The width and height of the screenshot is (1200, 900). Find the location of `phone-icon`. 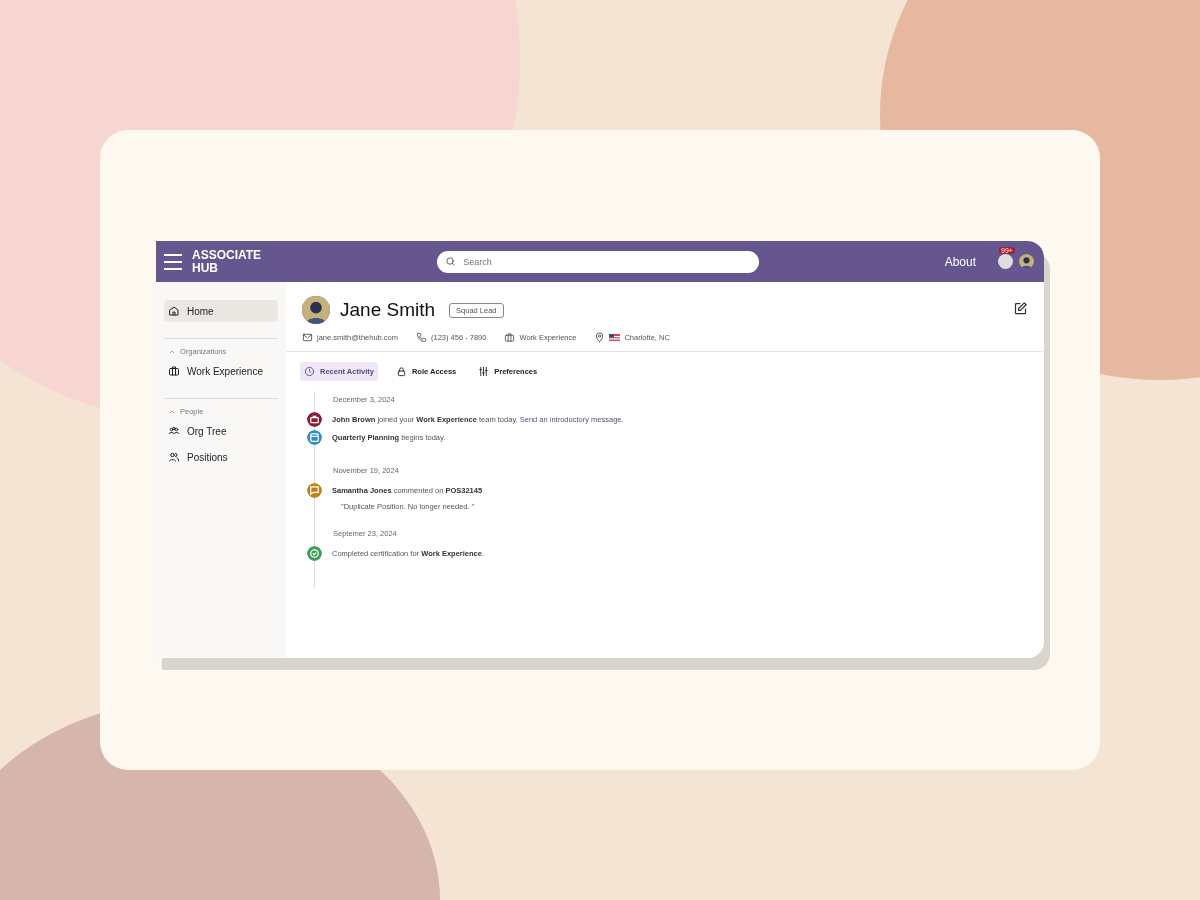

phone-icon is located at coordinates (421, 337).